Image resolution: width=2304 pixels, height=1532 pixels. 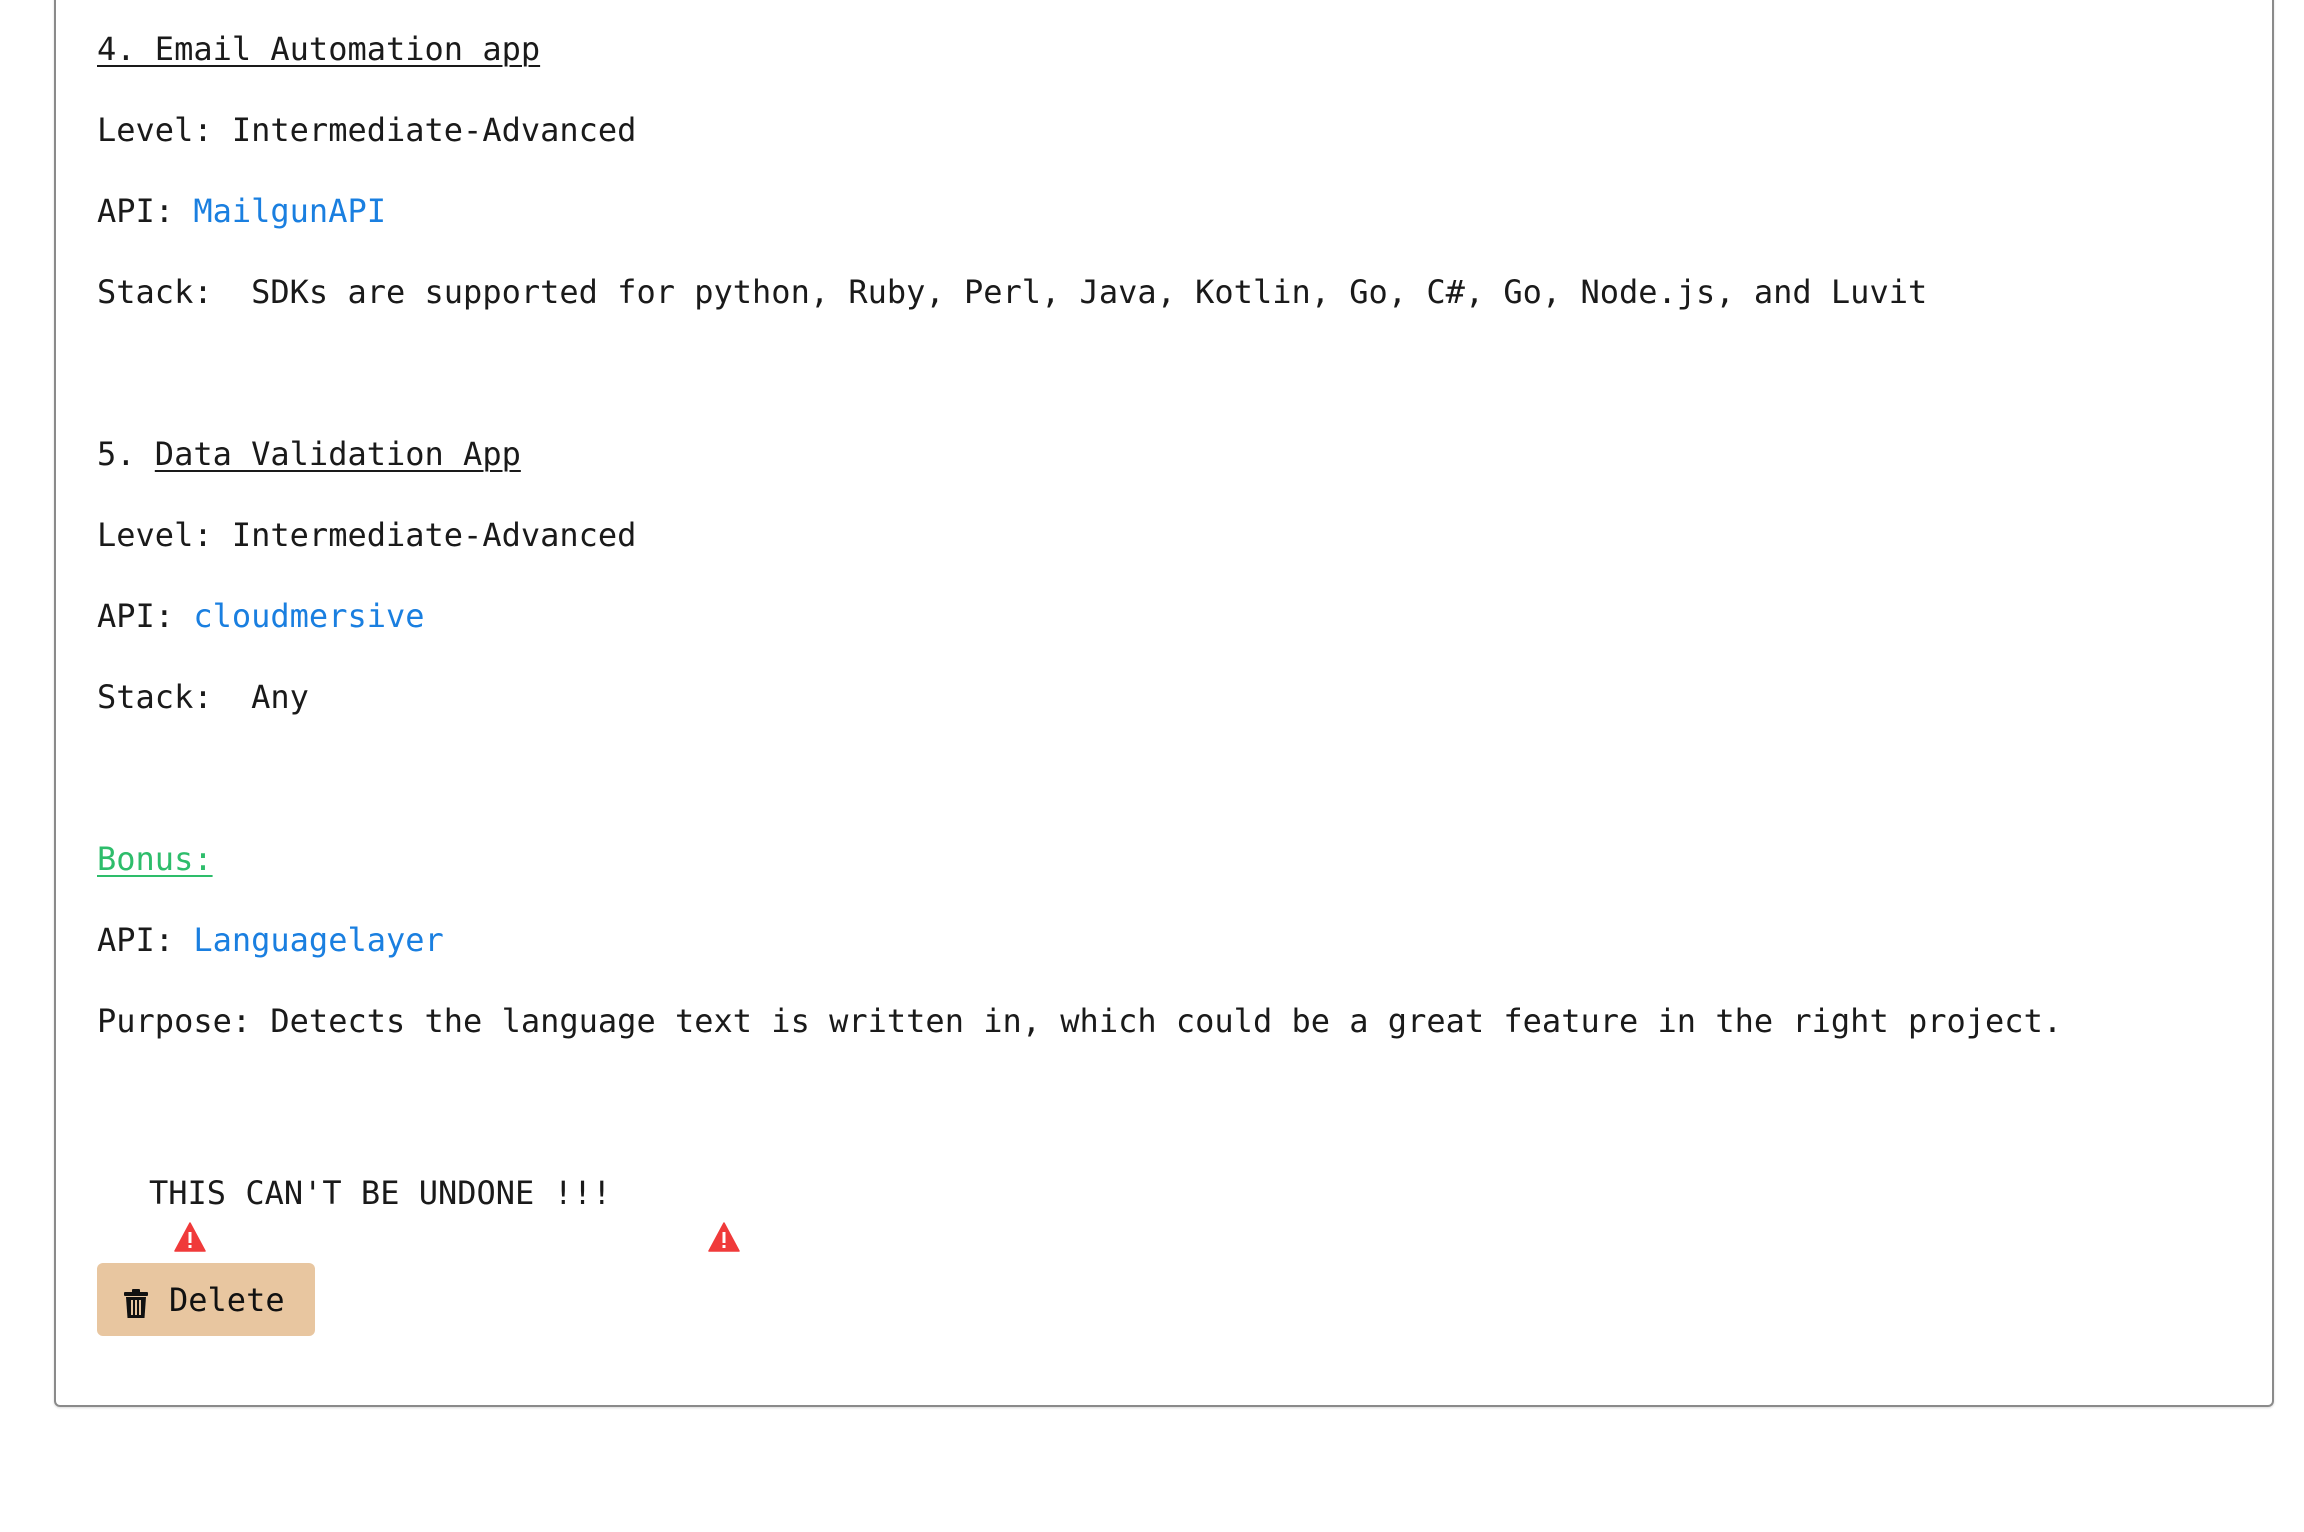 What do you see at coordinates (367, 130) in the screenshot?
I see `project-4-level: Level: Intermediate-Advanced` at bounding box center [367, 130].